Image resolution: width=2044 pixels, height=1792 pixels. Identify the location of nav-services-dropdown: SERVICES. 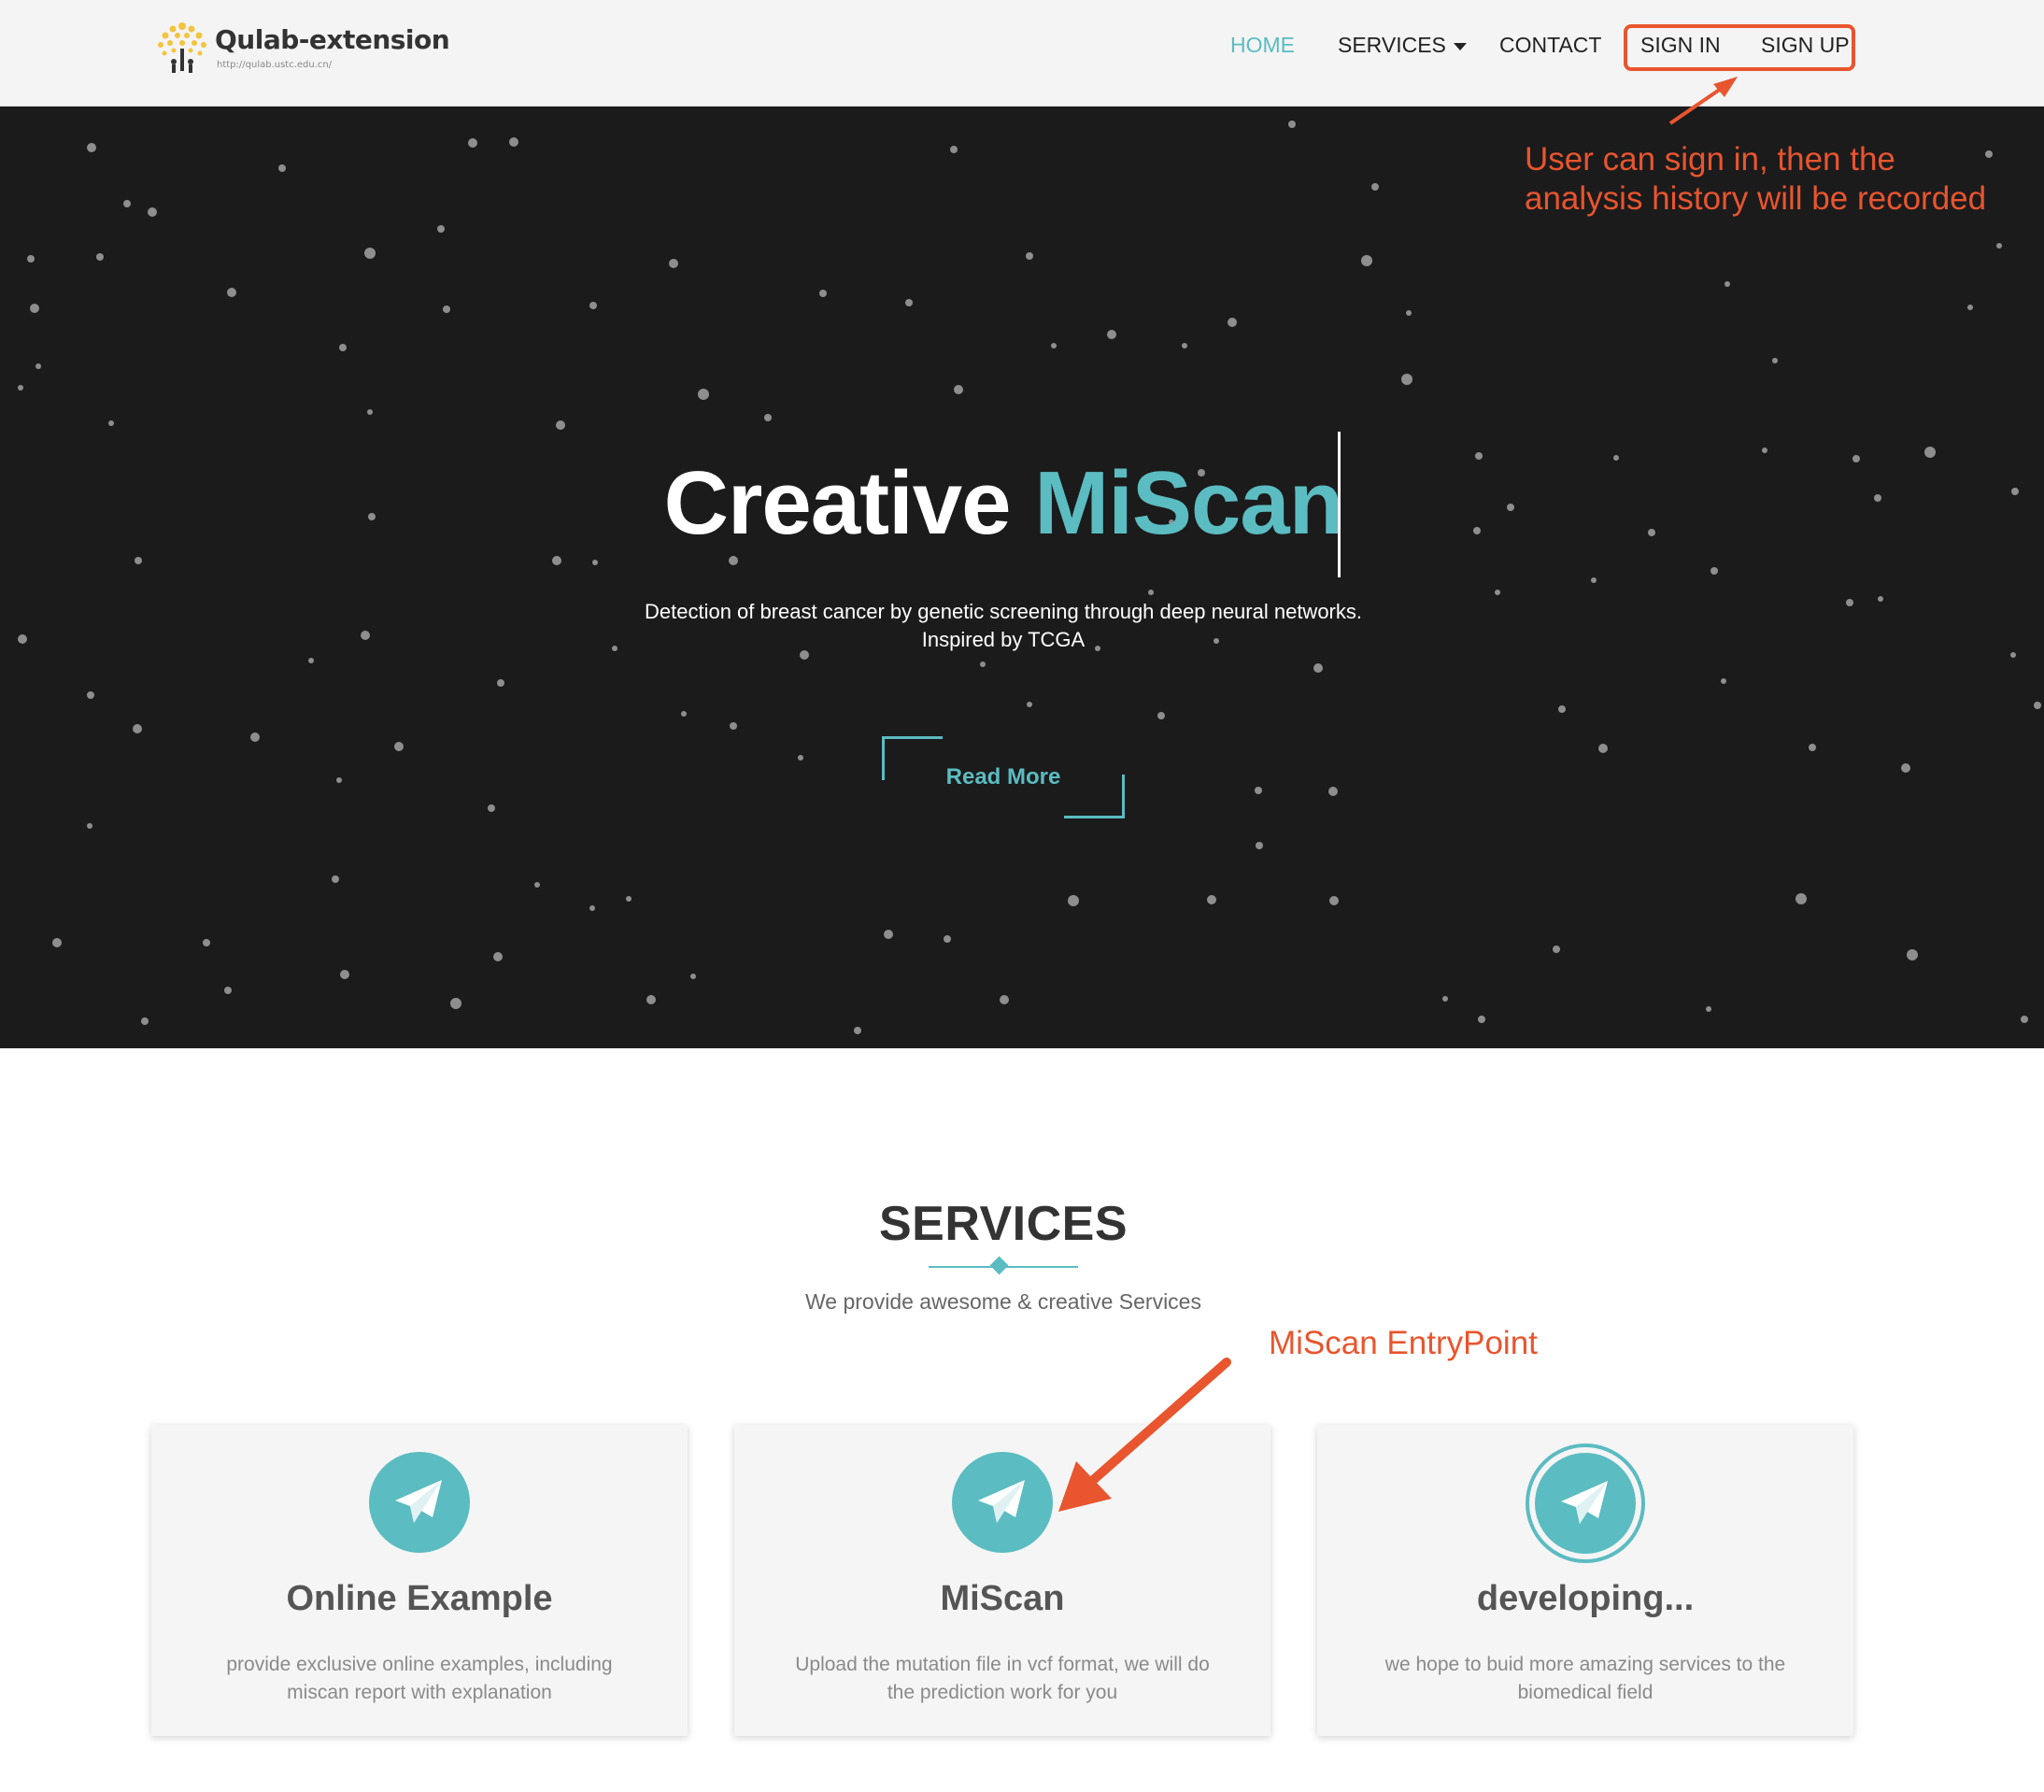
(1403, 45).